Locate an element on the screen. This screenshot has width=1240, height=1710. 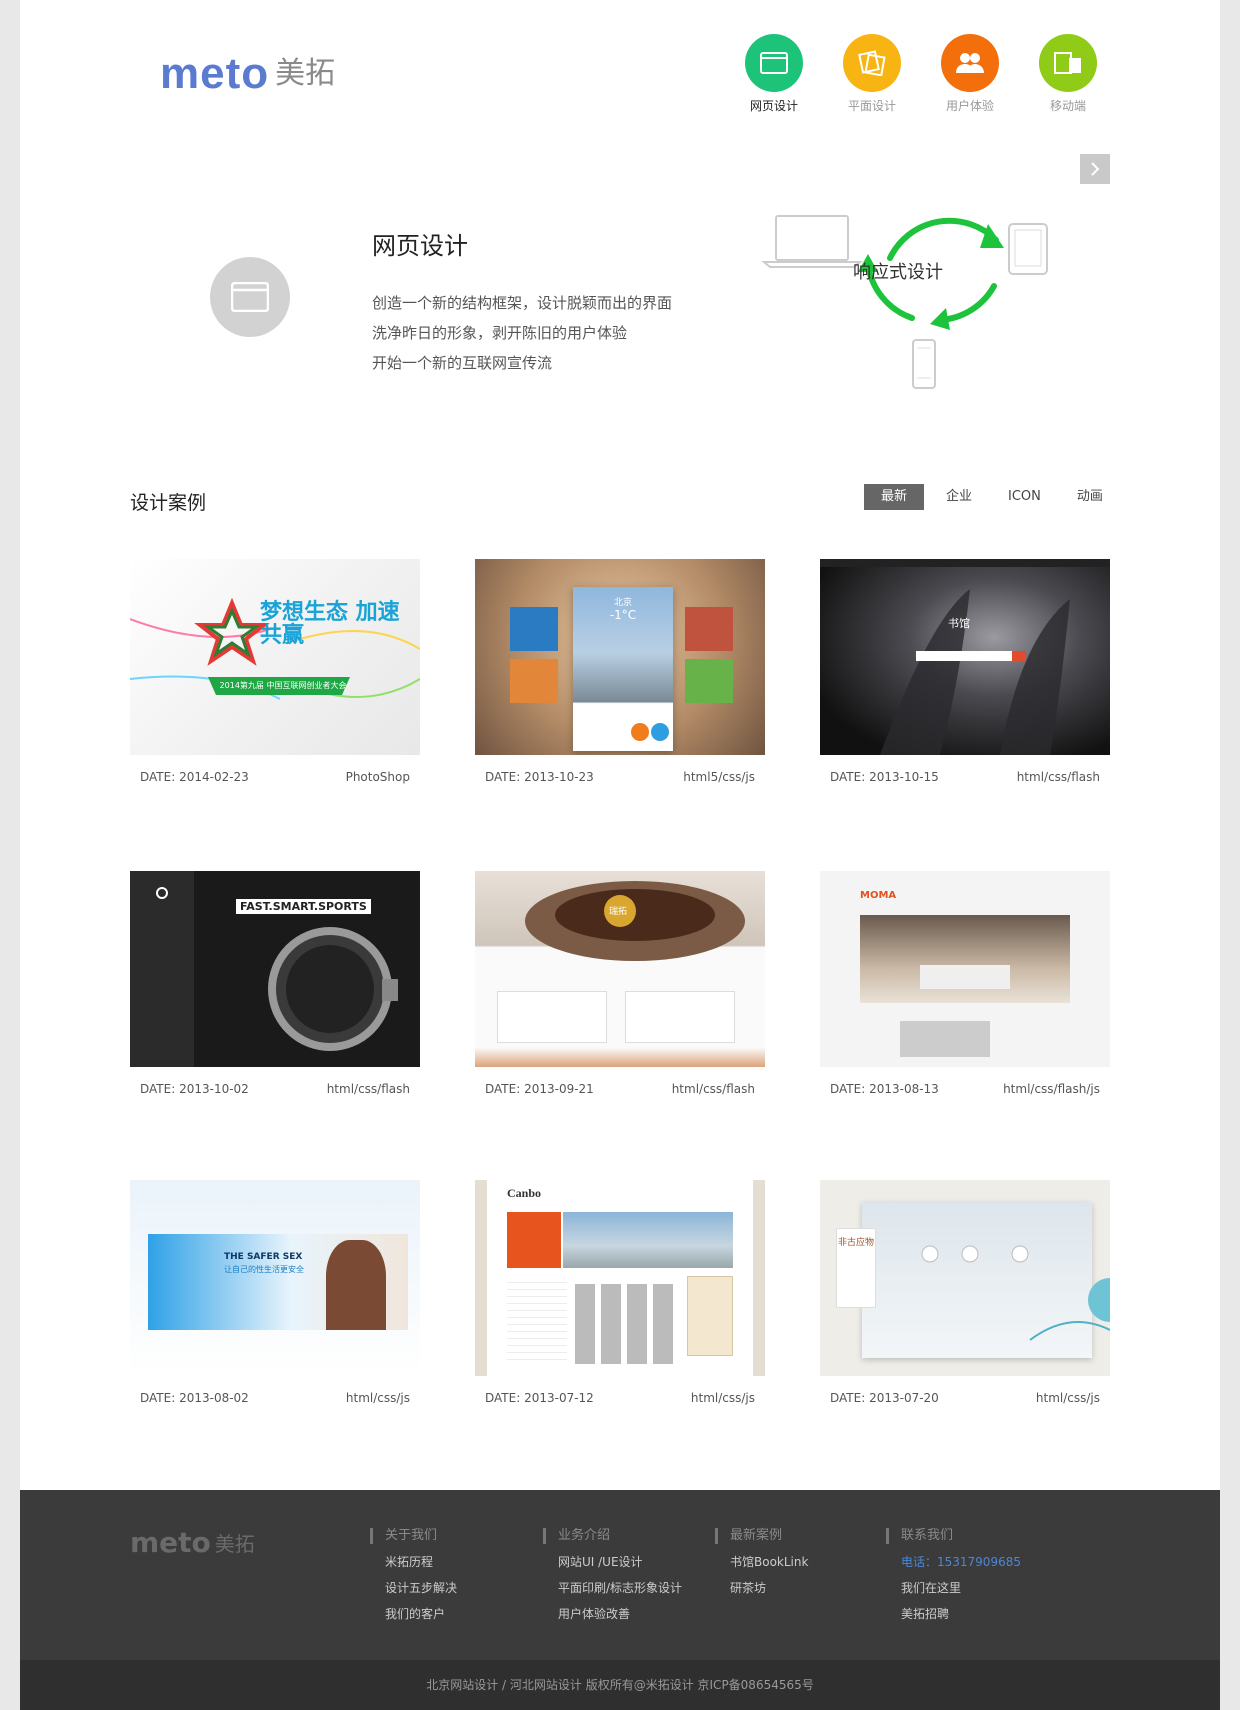
nav-item-mobile: 移动端 is located at coordinates (1068, 74).